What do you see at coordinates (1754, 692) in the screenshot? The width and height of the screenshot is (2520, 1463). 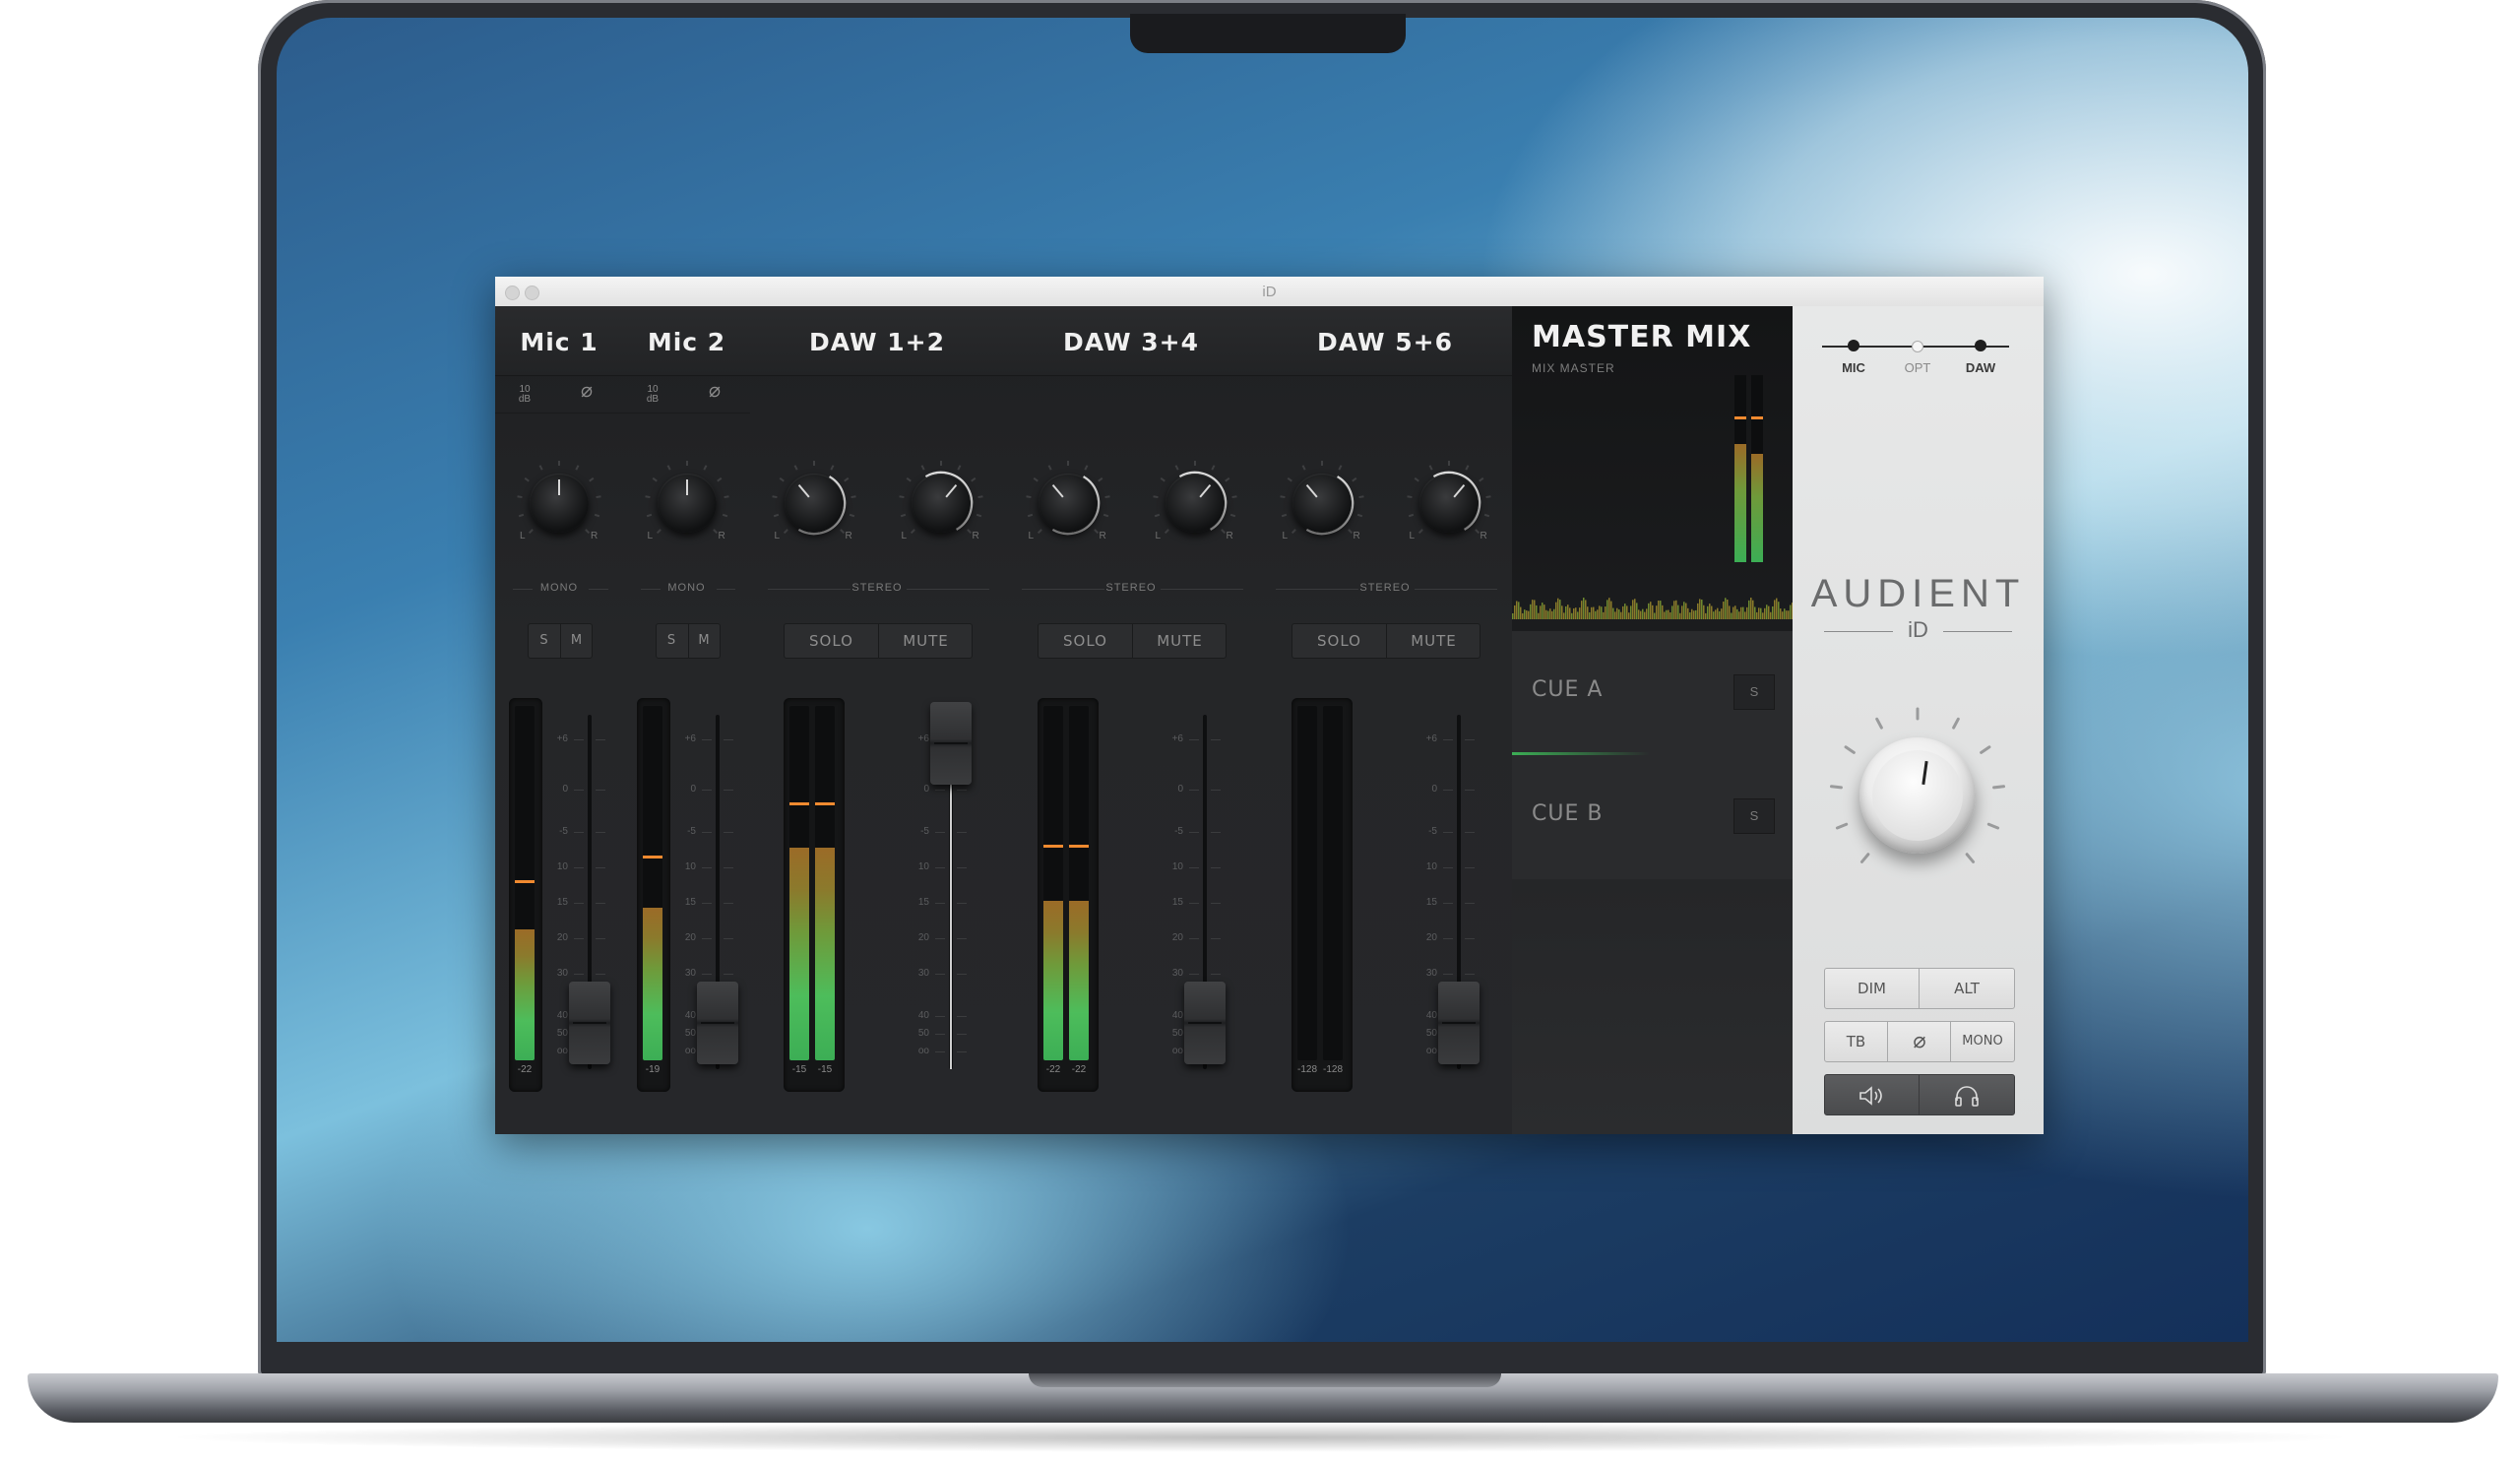 I see `cue-a-solo-button: S` at bounding box center [1754, 692].